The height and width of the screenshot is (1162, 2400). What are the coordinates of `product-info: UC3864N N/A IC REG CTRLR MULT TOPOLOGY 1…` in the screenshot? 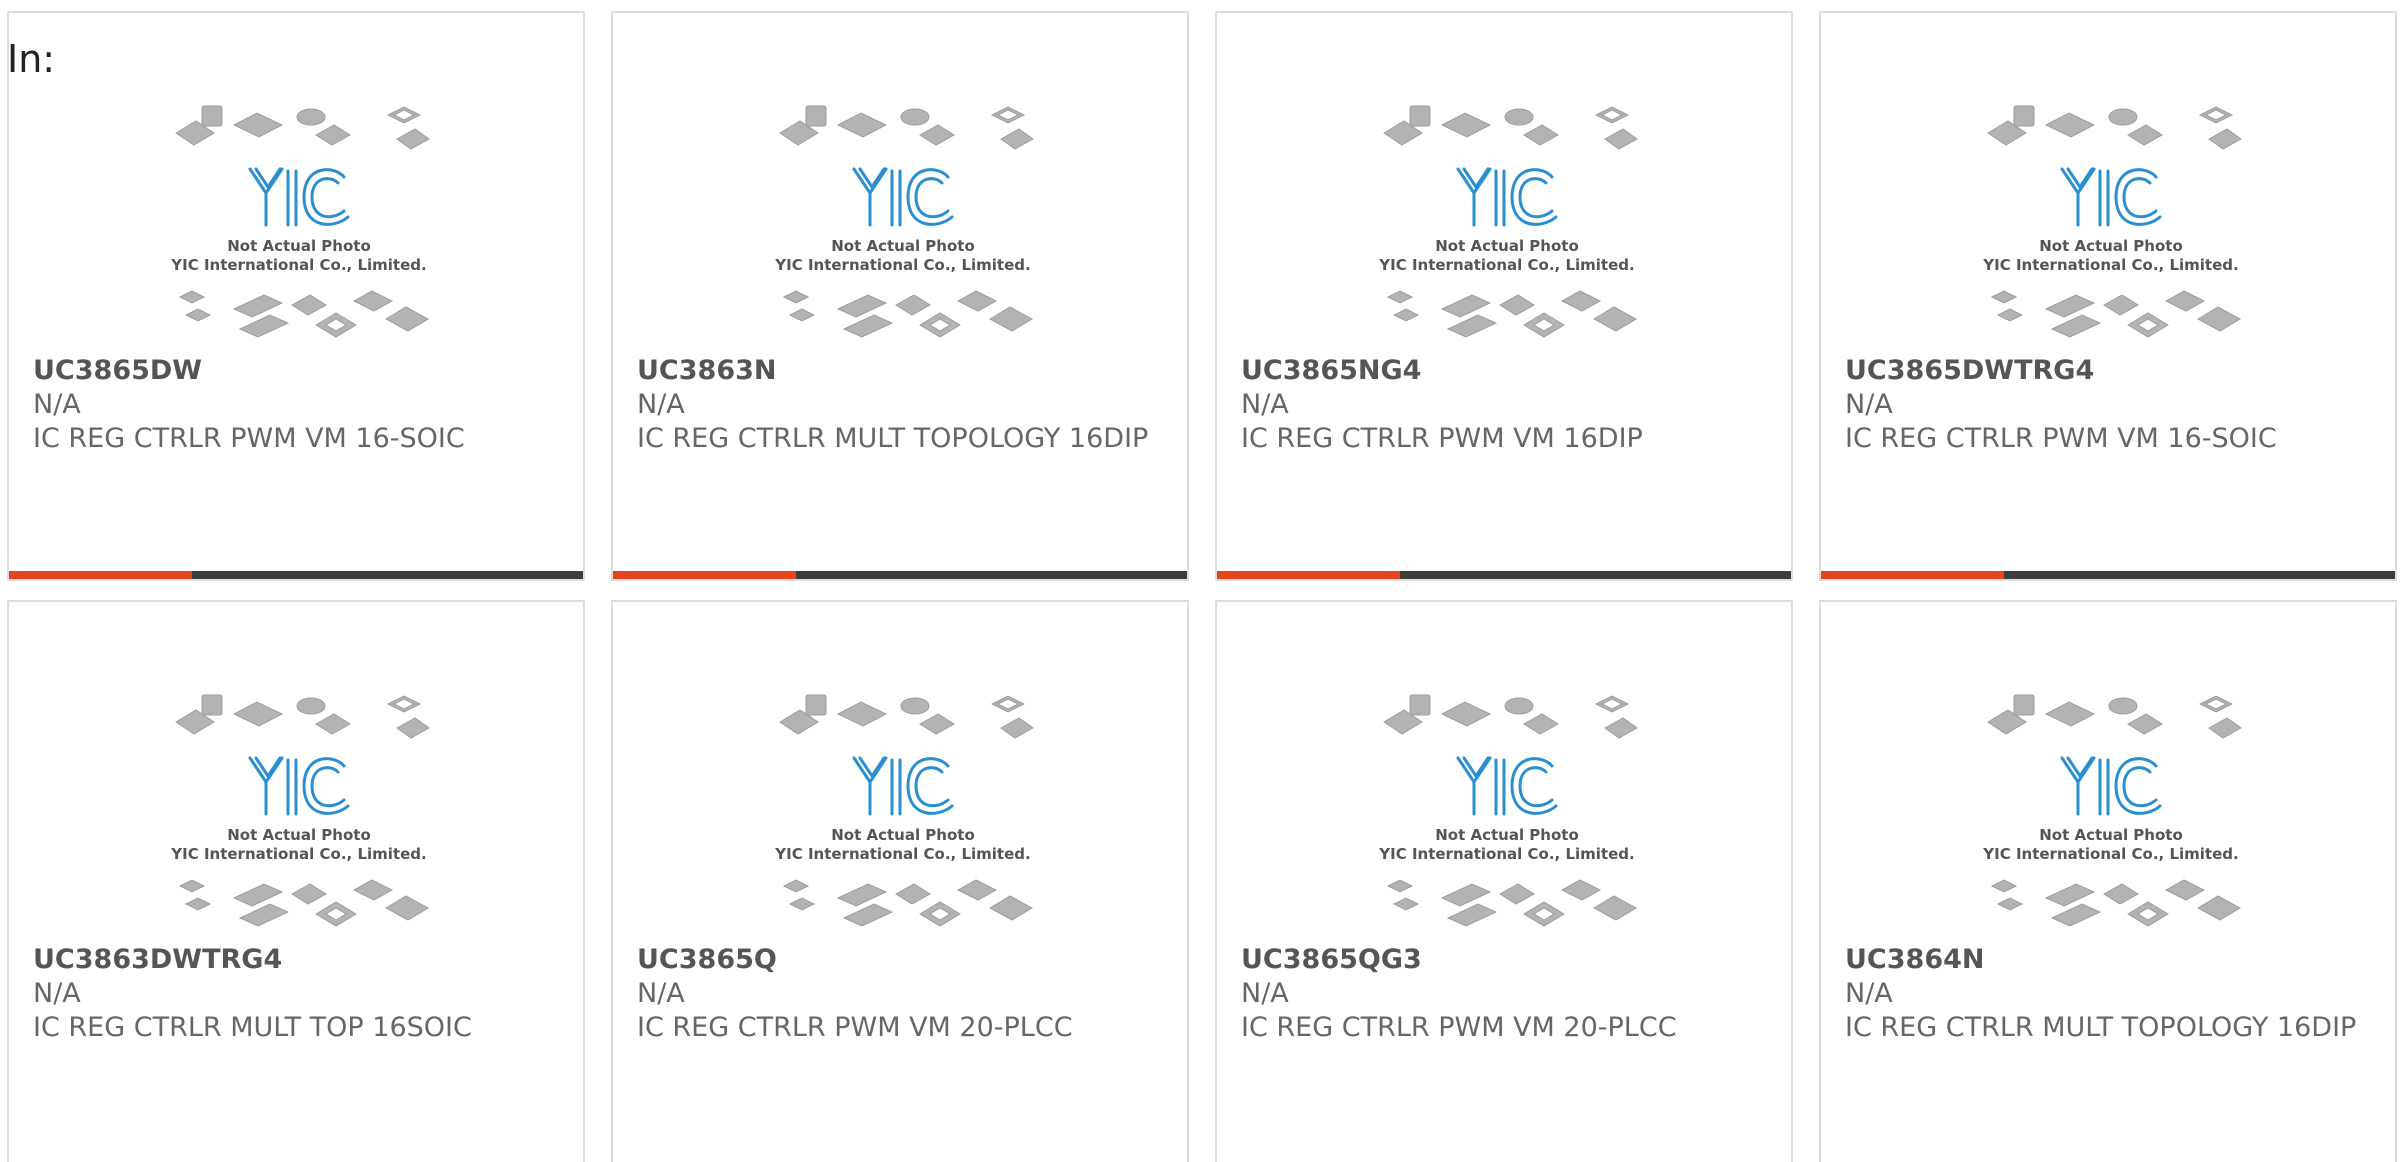 It's located at (2108, 994).